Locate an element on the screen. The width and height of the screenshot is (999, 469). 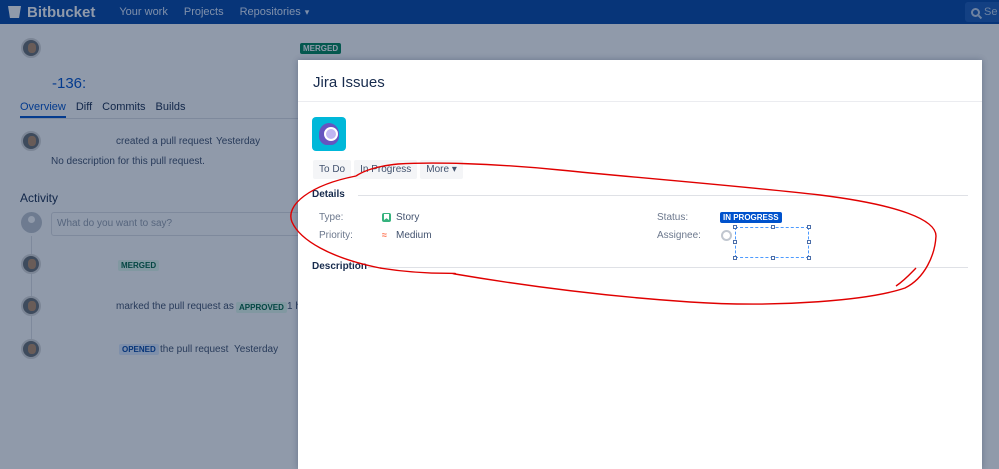
type-value: Story is located at coordinates (400, 217).